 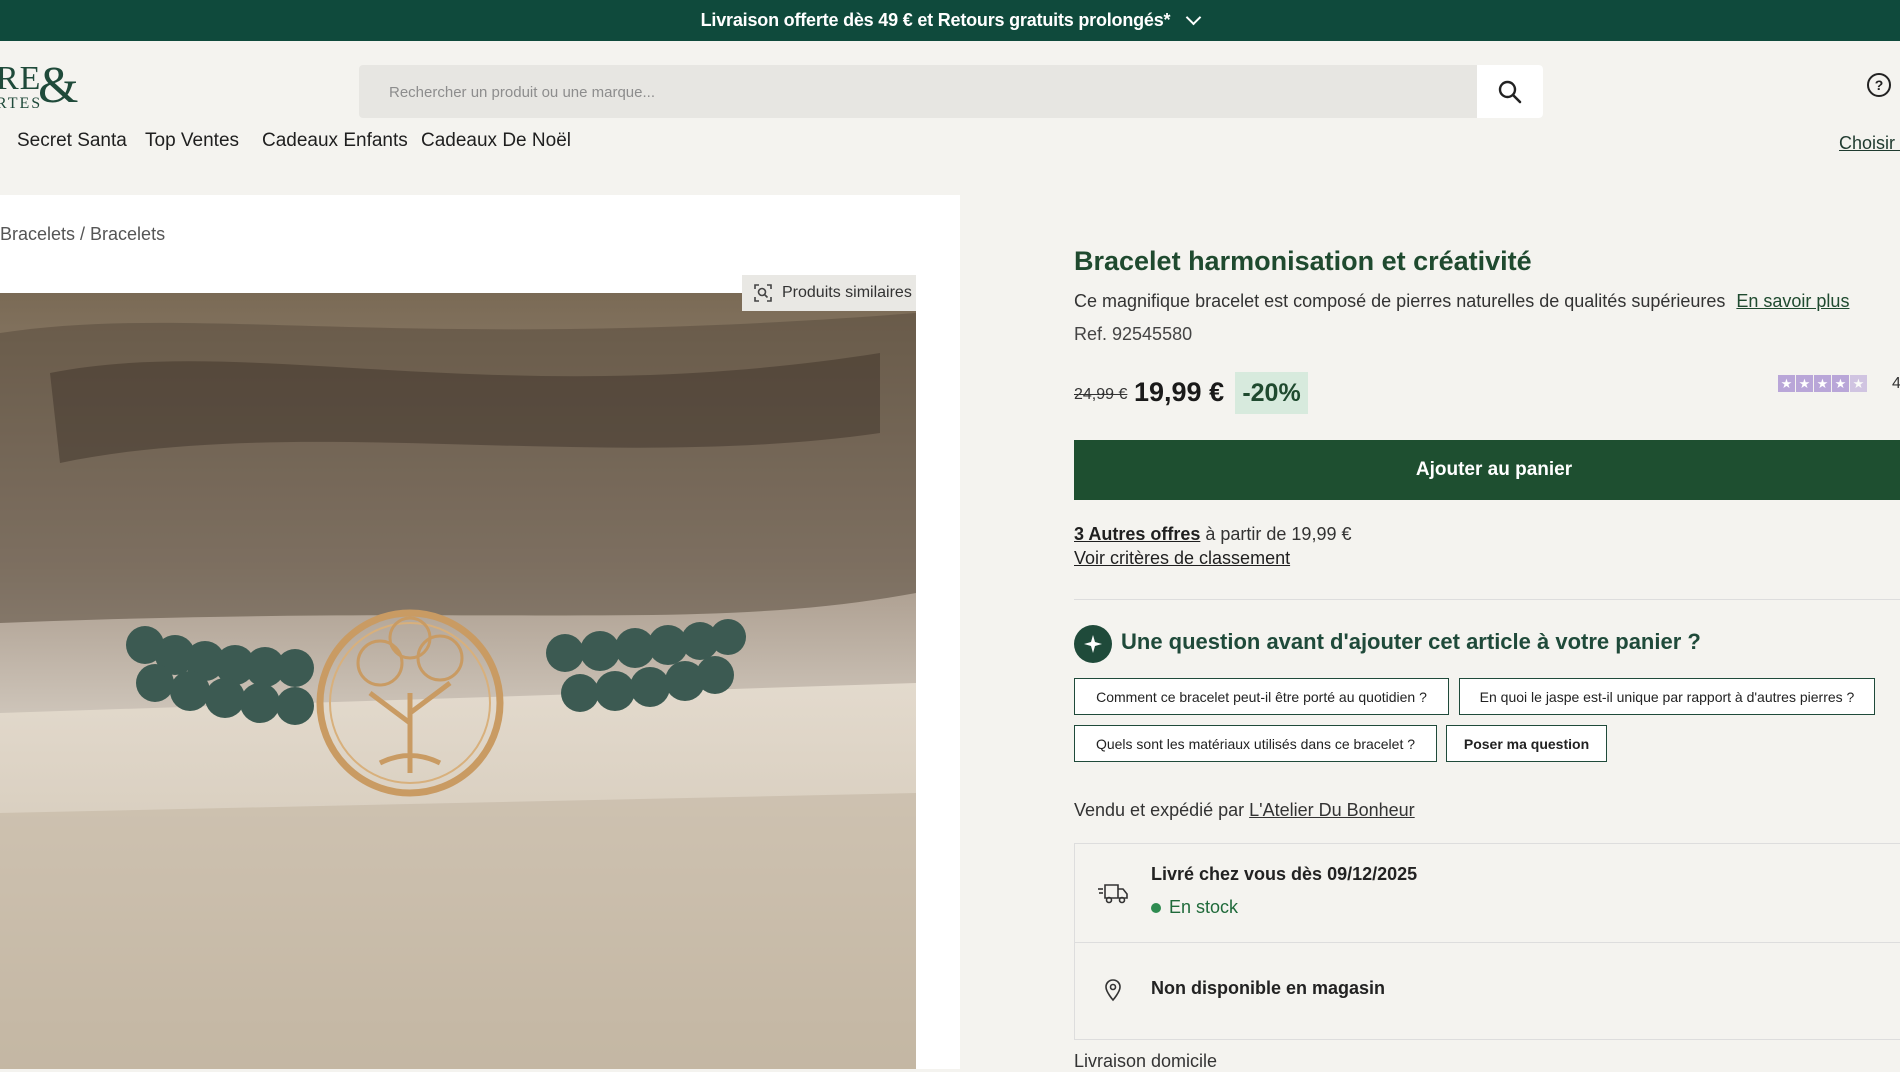 I want to click on search-icon, so click(x=1510, y=91).